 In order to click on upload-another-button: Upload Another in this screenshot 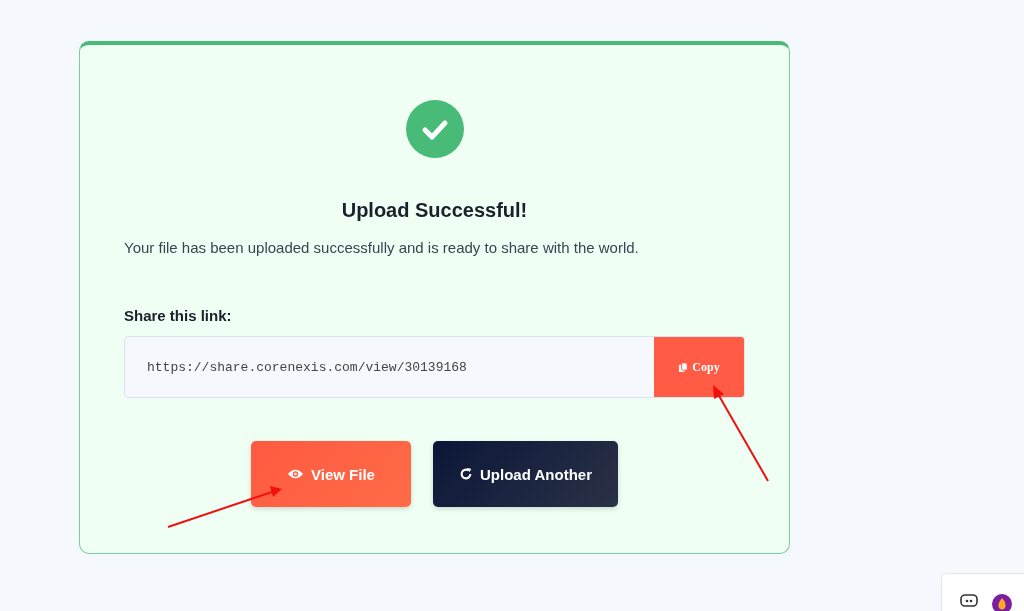, I will do `click(525, 474)`.